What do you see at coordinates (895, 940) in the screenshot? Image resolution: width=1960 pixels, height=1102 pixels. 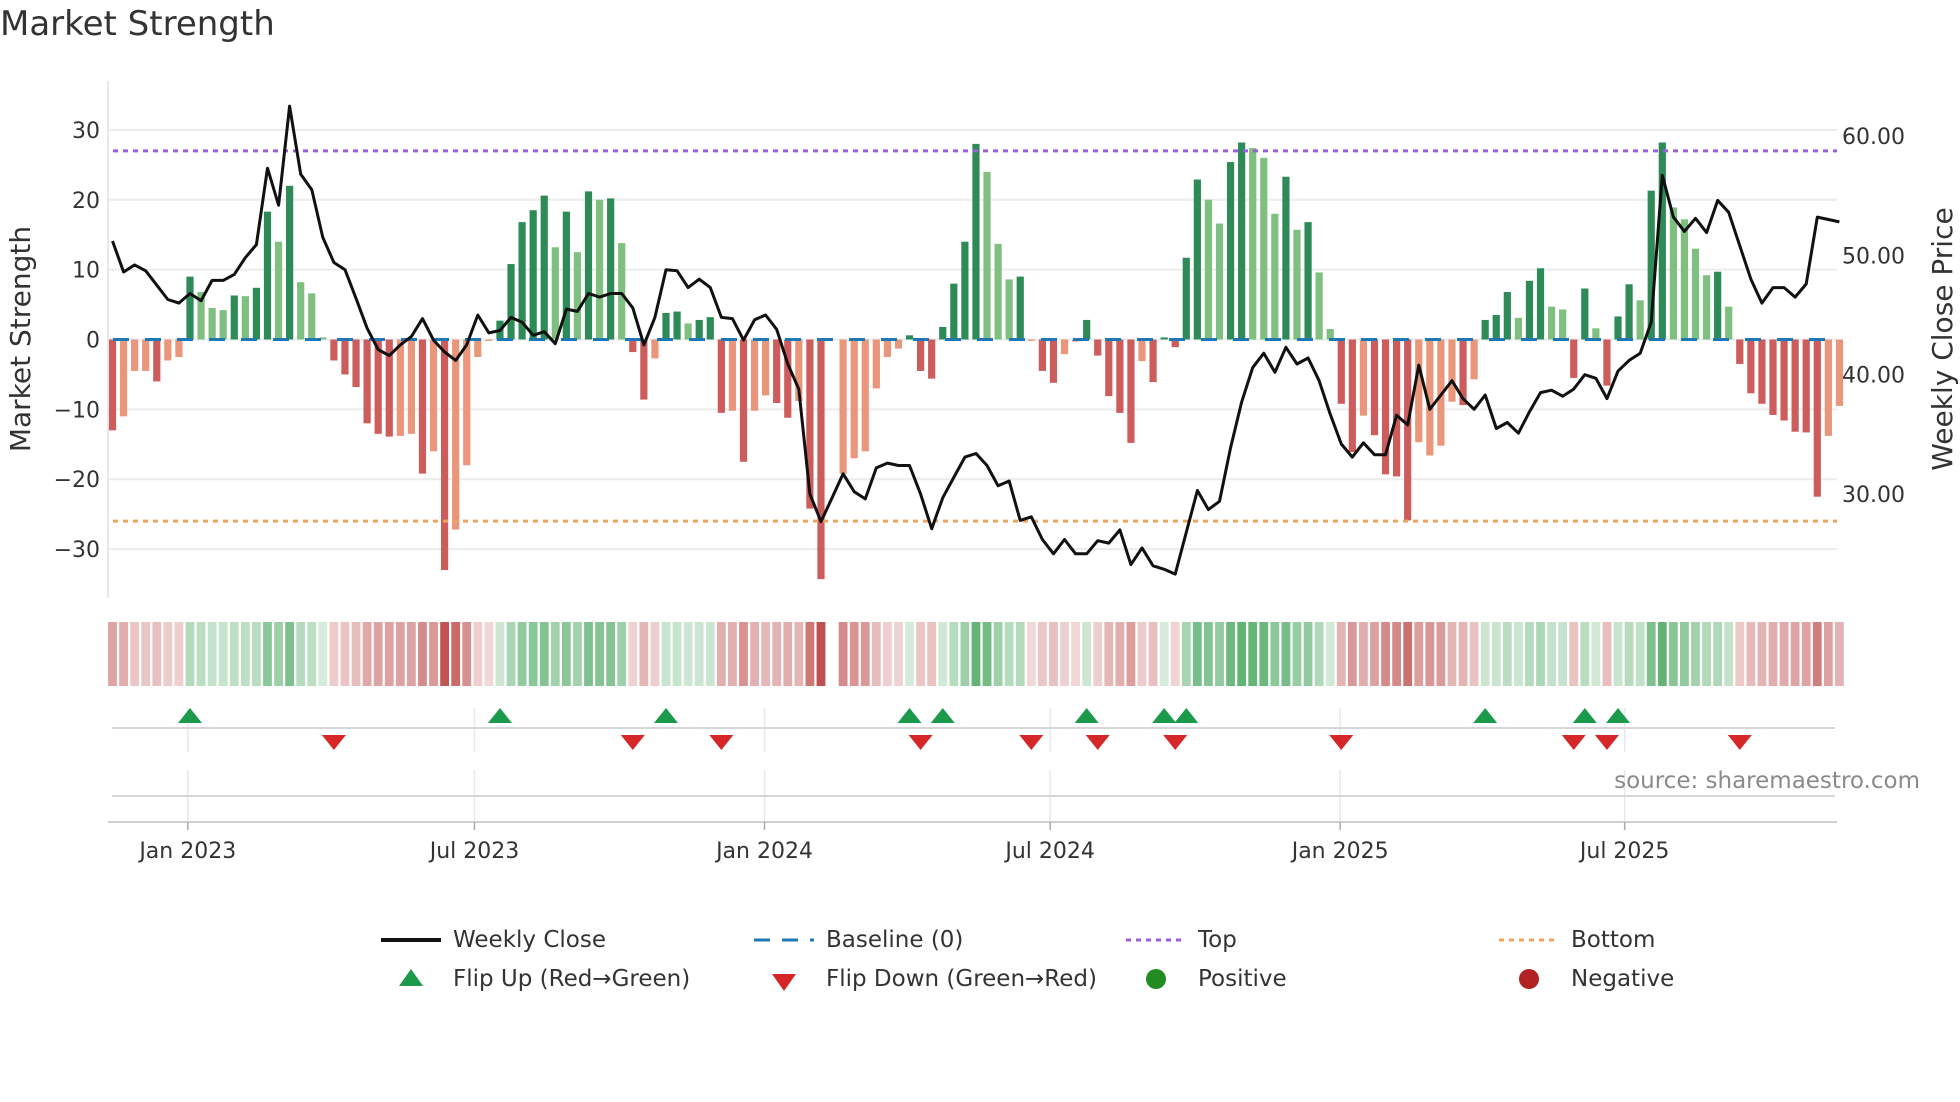 I see `legend-label: Baseline (0)` at bounding box center [895, 940].